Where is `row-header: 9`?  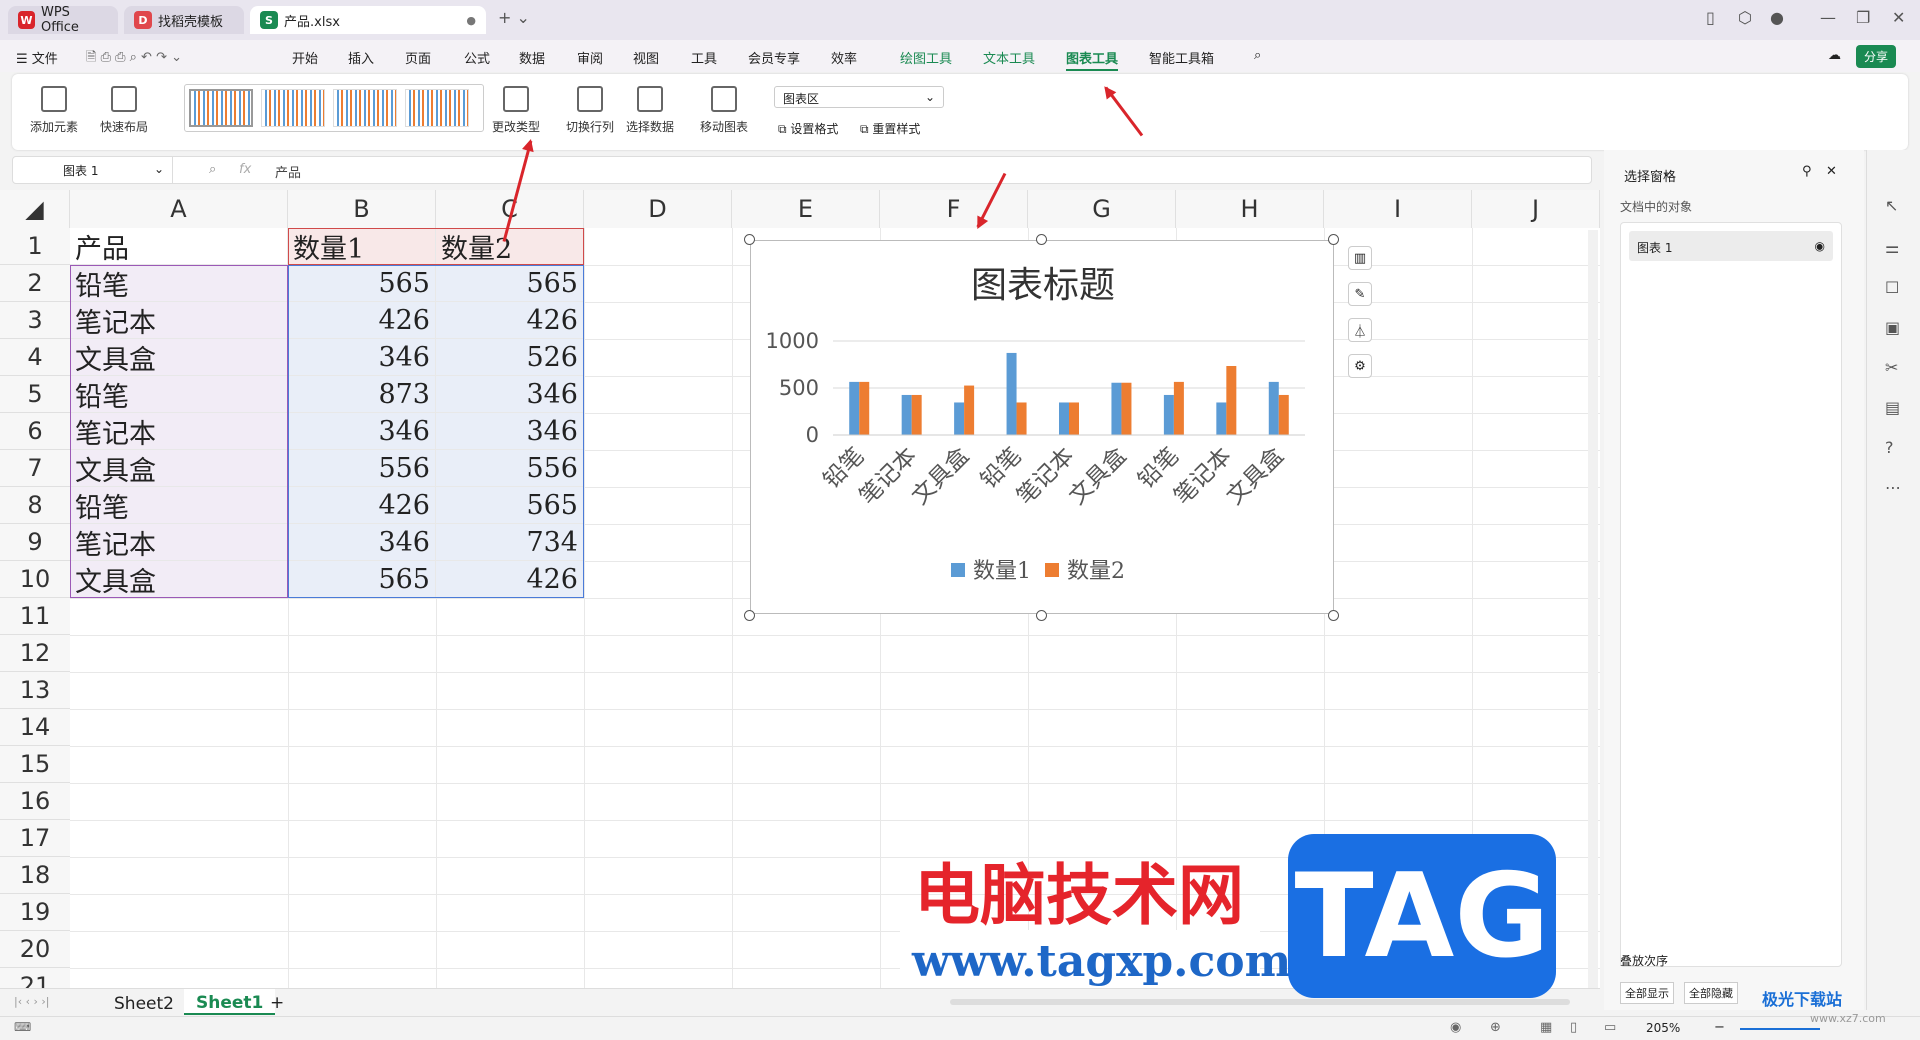 row-header: 9 is located at coordinates (35, 542).